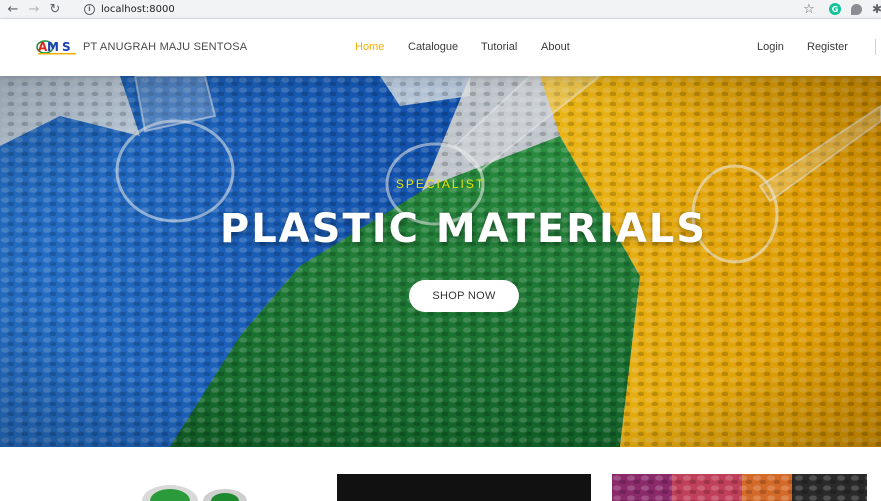 The image size is (881, 501). Describe the element at coordinates (369, 47) in the screenshot. I see `nav-home: Home` at that location.